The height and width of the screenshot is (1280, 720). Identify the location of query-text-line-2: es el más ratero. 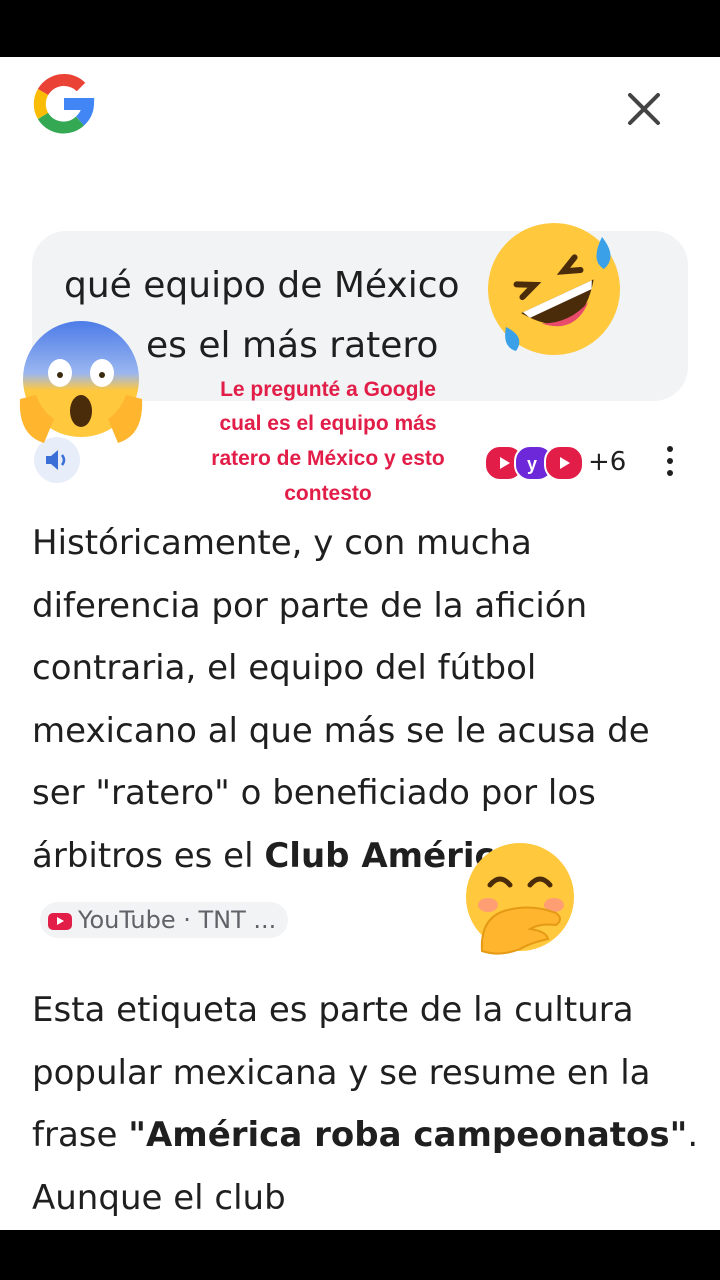
(292, 345).